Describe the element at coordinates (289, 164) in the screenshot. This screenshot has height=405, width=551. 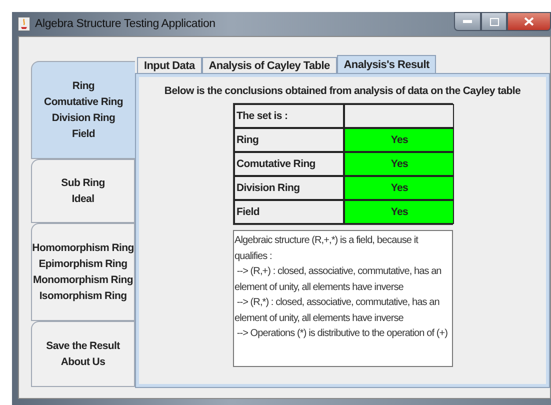
I see `table-cell: Comutative Ring` at that location.